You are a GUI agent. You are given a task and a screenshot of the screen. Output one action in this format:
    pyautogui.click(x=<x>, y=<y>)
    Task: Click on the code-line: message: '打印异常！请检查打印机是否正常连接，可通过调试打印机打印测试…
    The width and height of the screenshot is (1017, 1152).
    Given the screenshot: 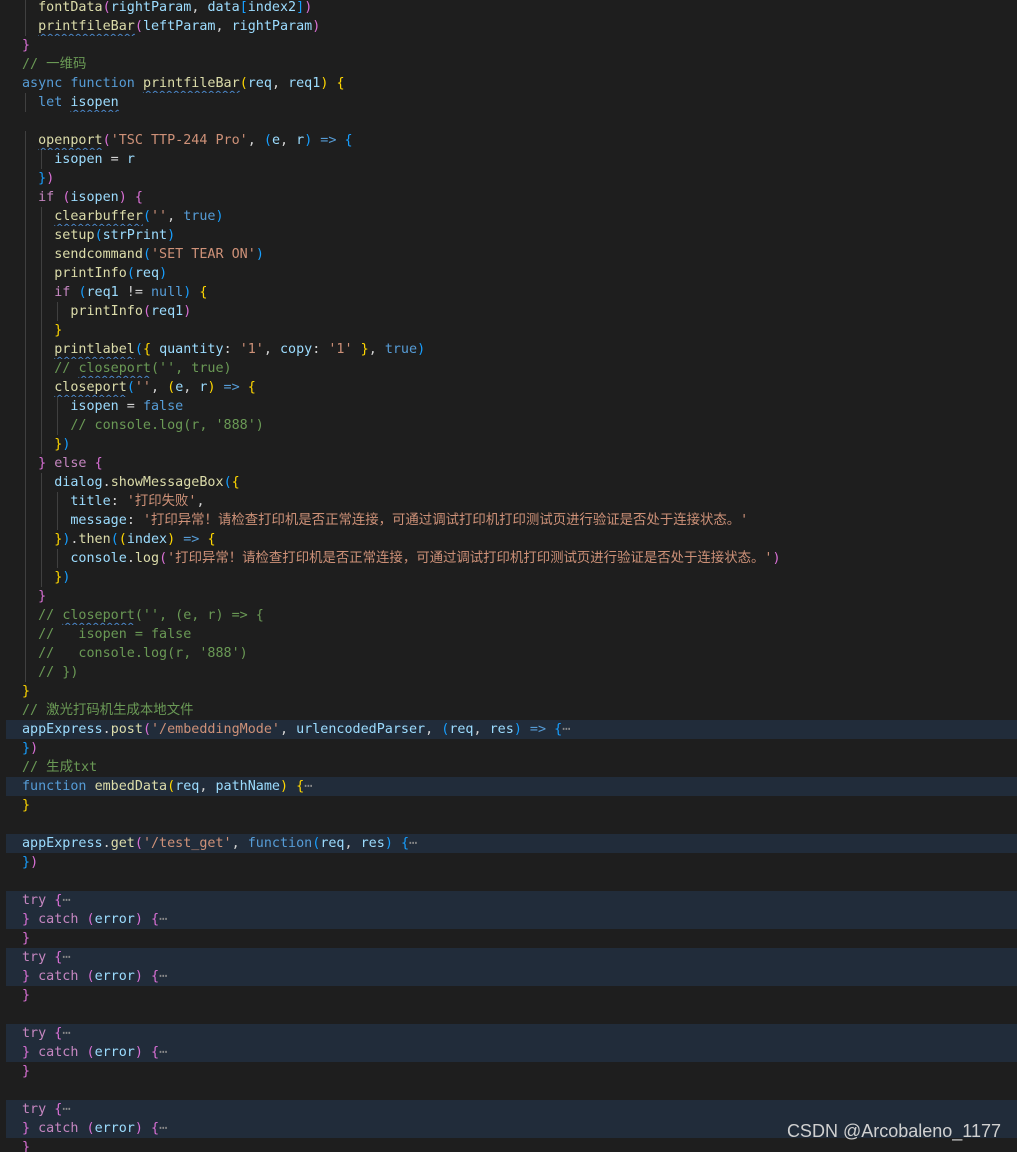 What is the action you would take?
    pyautogui.click(x=508, y=520)
    